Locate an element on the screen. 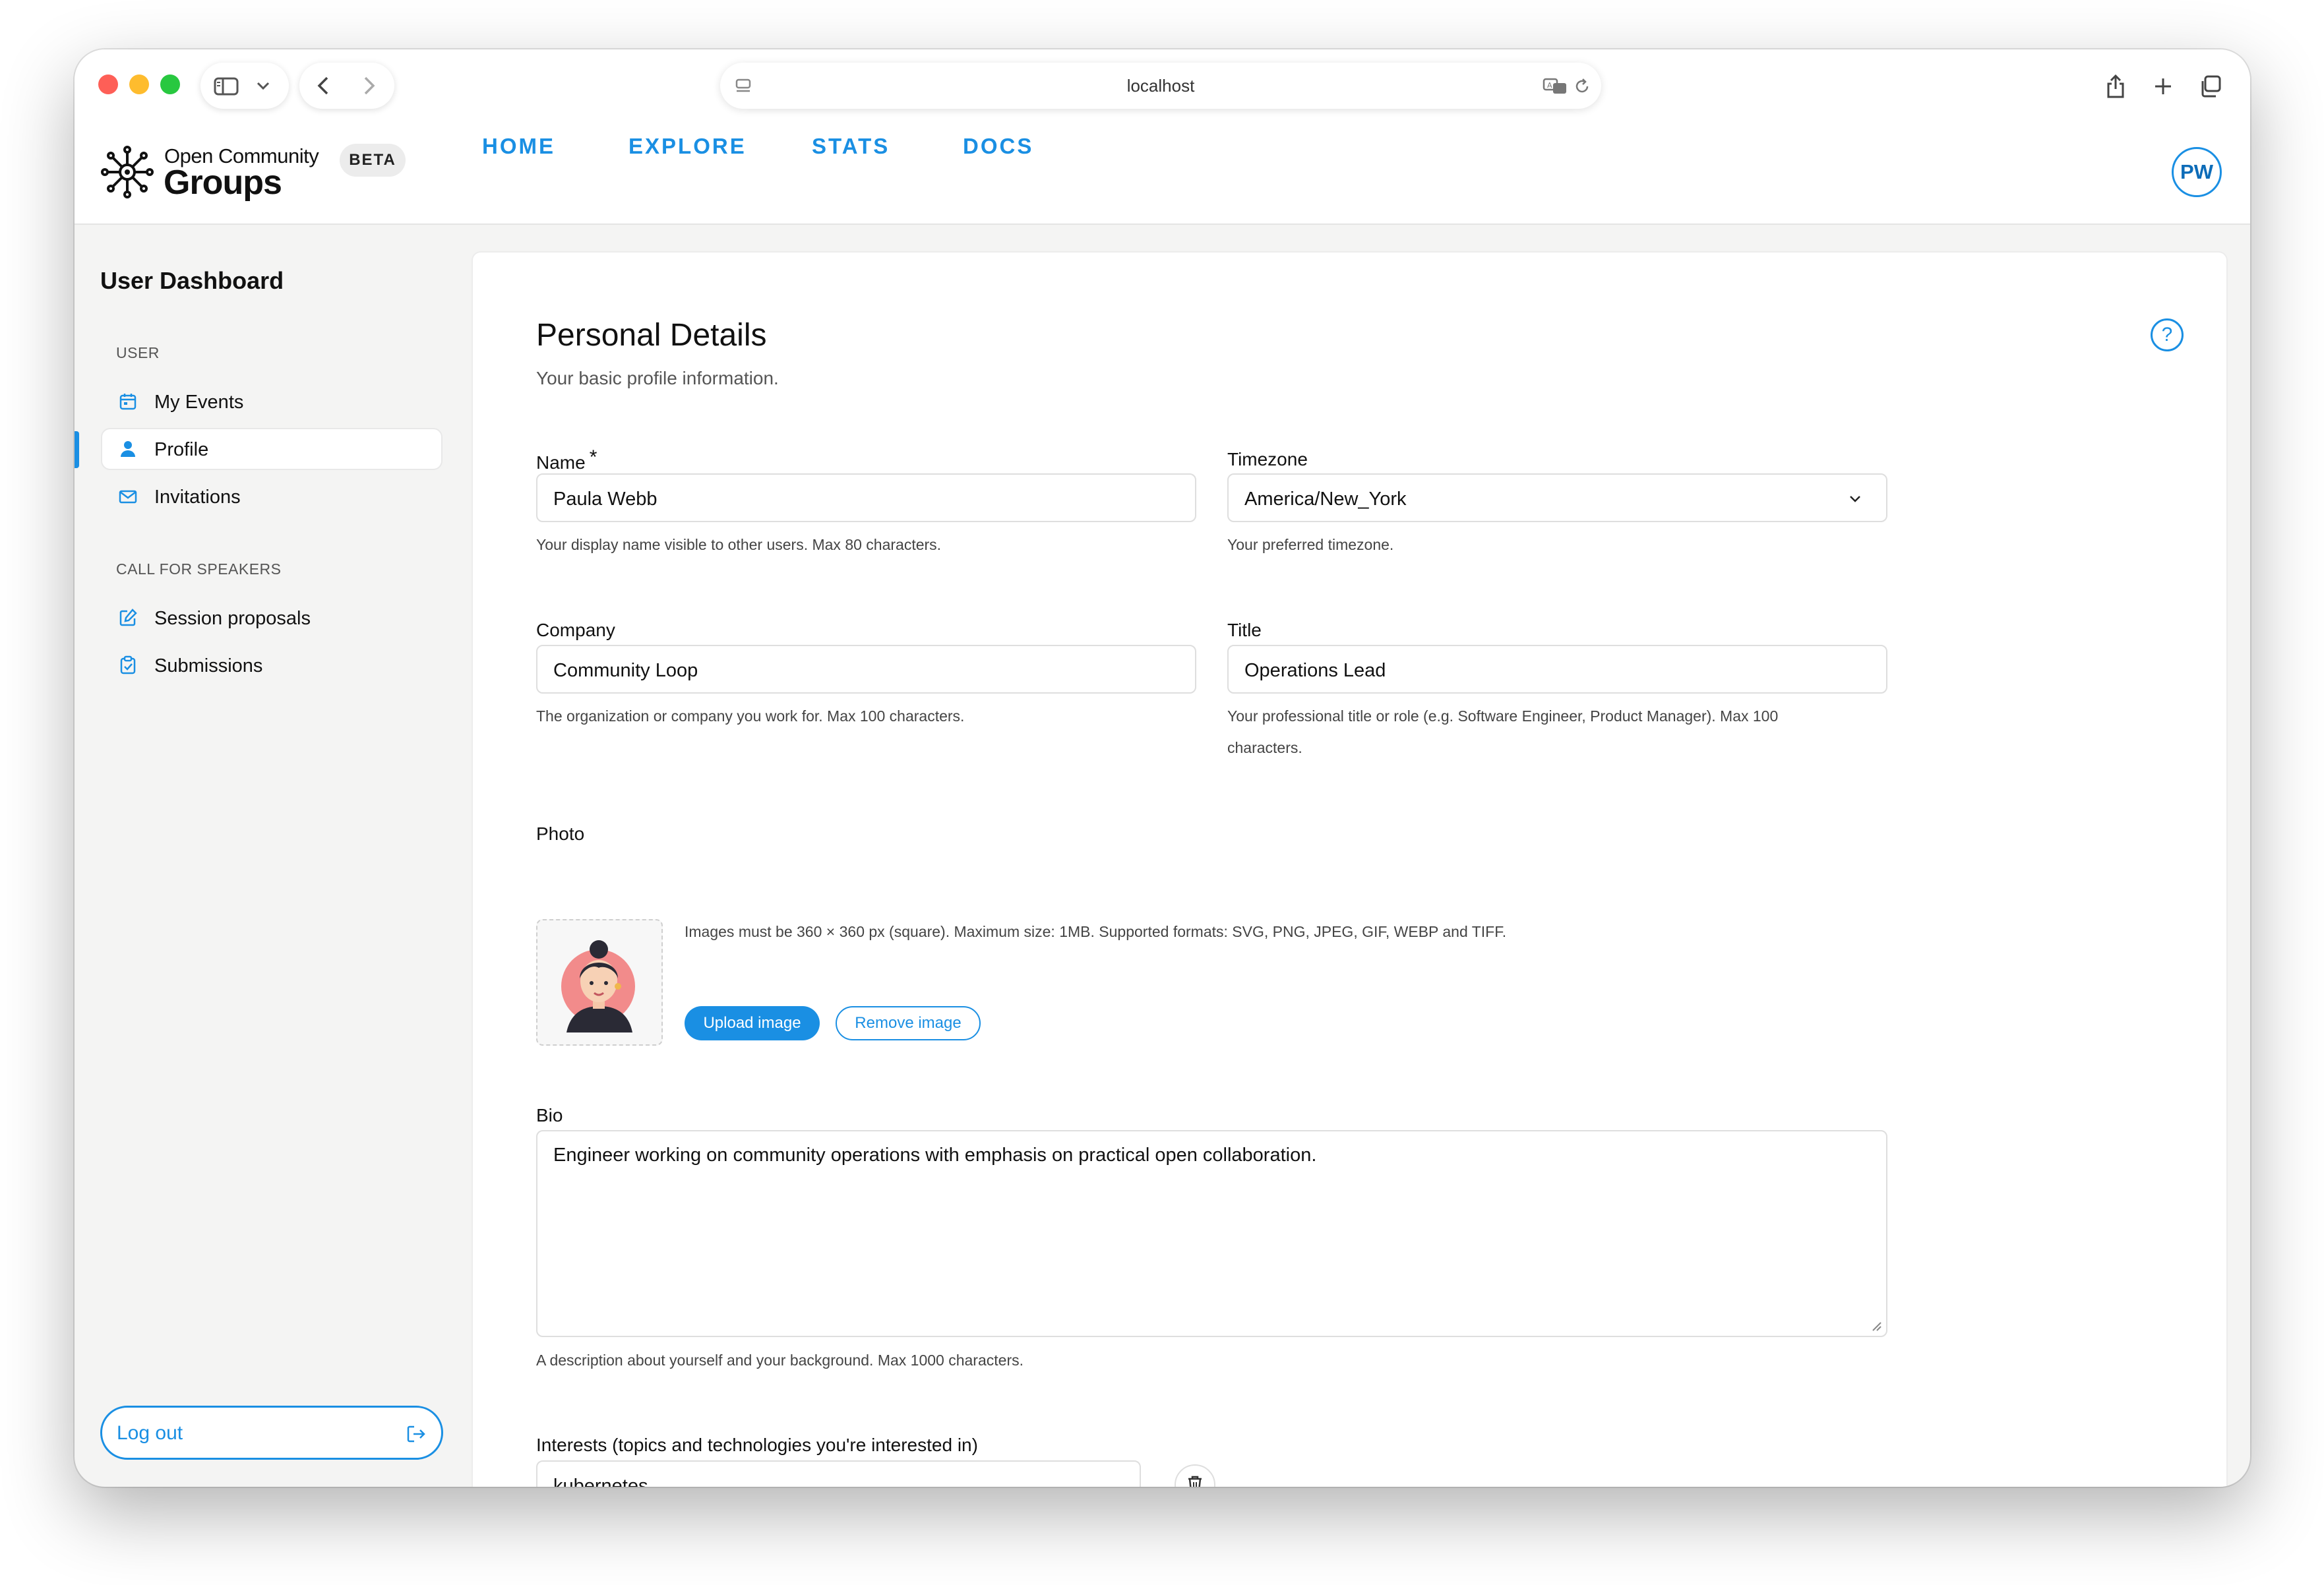  name-label-text: Name is located at coordinates (561, 463).